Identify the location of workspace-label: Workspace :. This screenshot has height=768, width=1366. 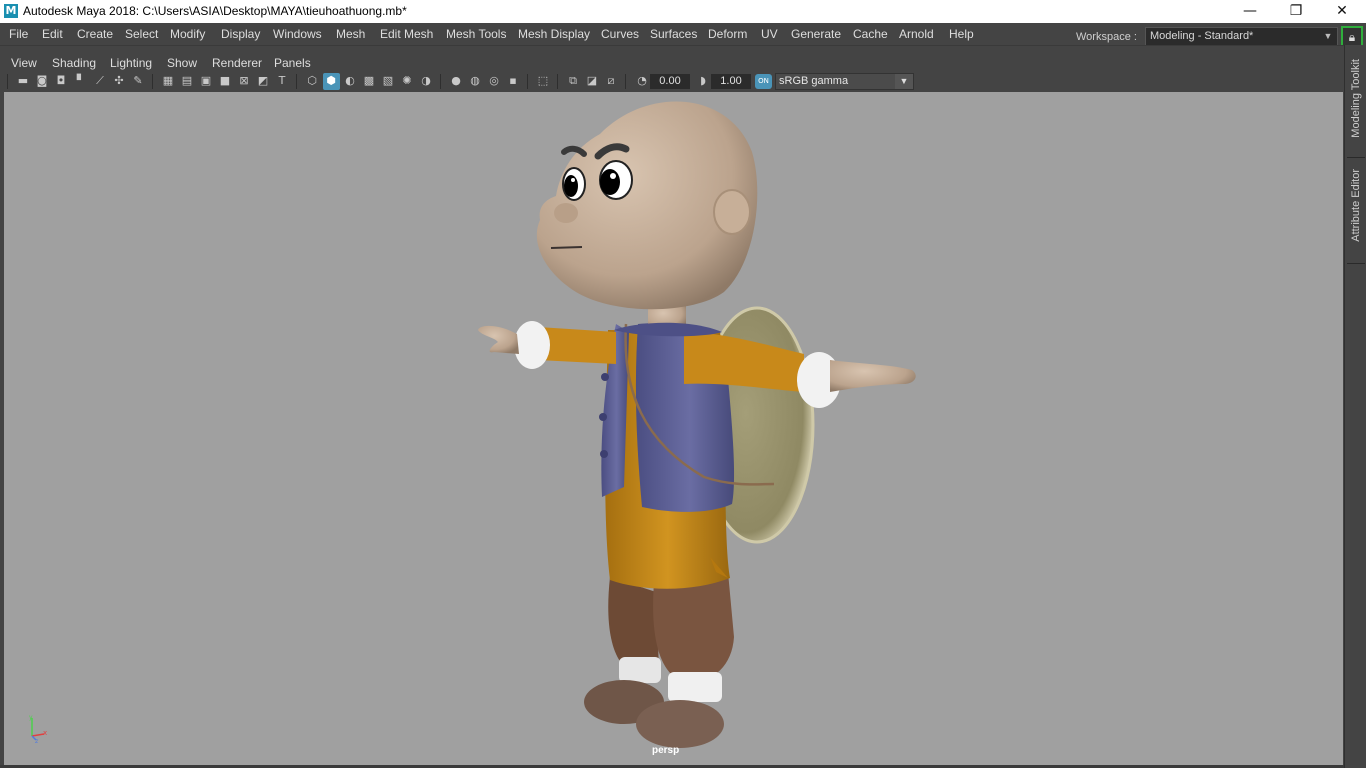
(1106, 37).